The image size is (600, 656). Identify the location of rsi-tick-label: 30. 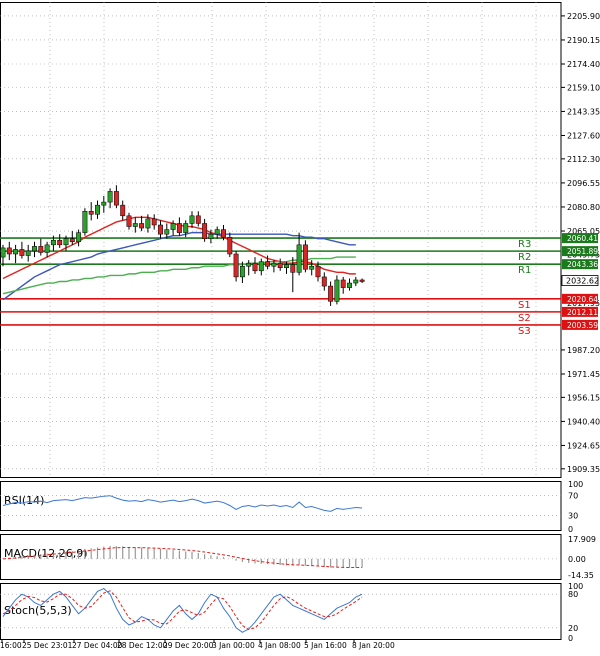
(573, 515).